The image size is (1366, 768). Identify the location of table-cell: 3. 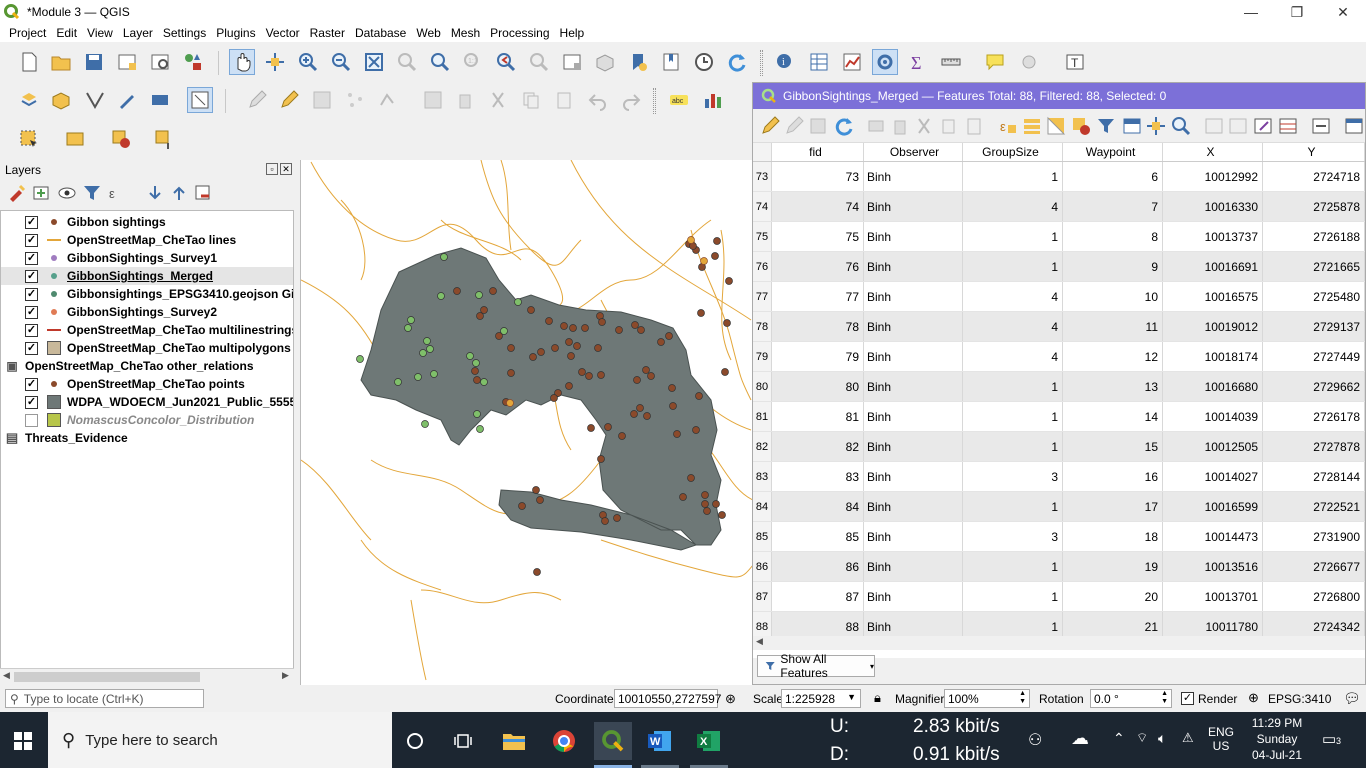
(1013, 536).